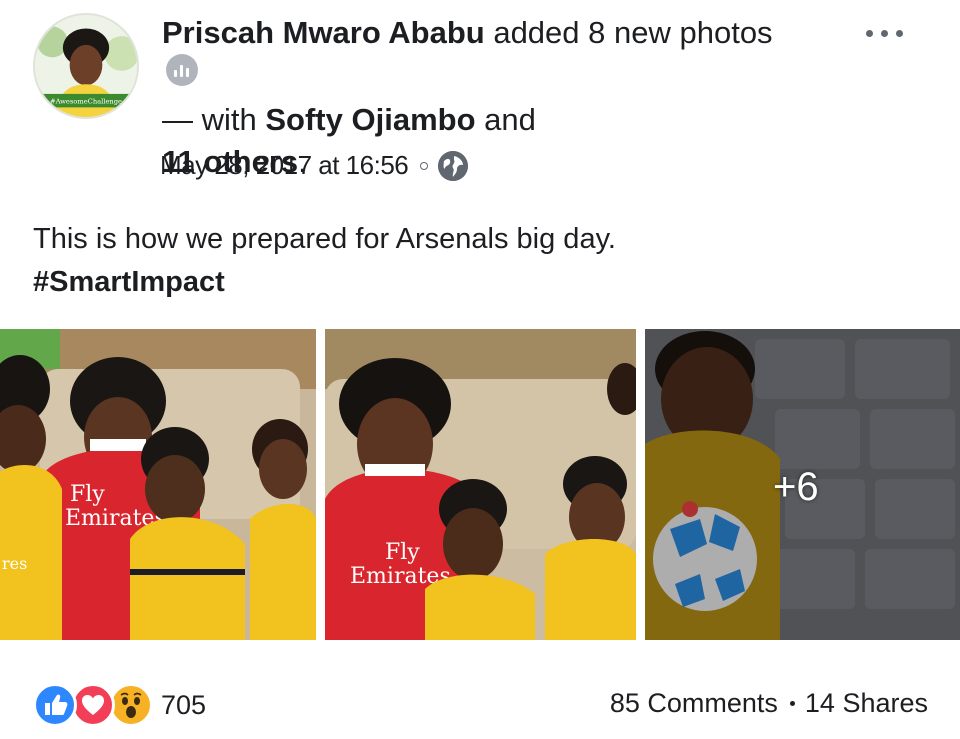 The width and height of the screenshot is (960, 739). I want to click on more-photos-count: +6, so click(796, 487).